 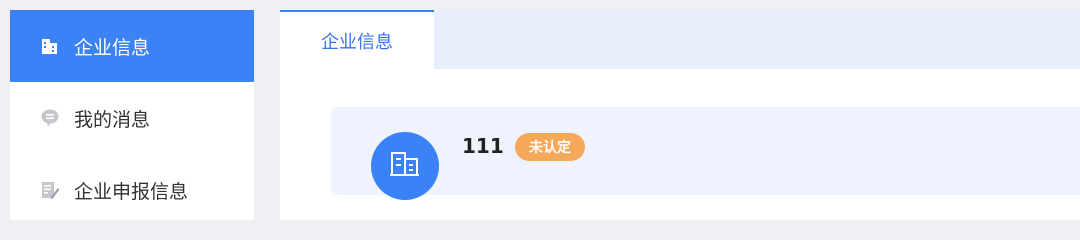 What do you see at coordinates (51, 118) in the screenshot?
I see `message-icon` at bounding box center [51, 118].